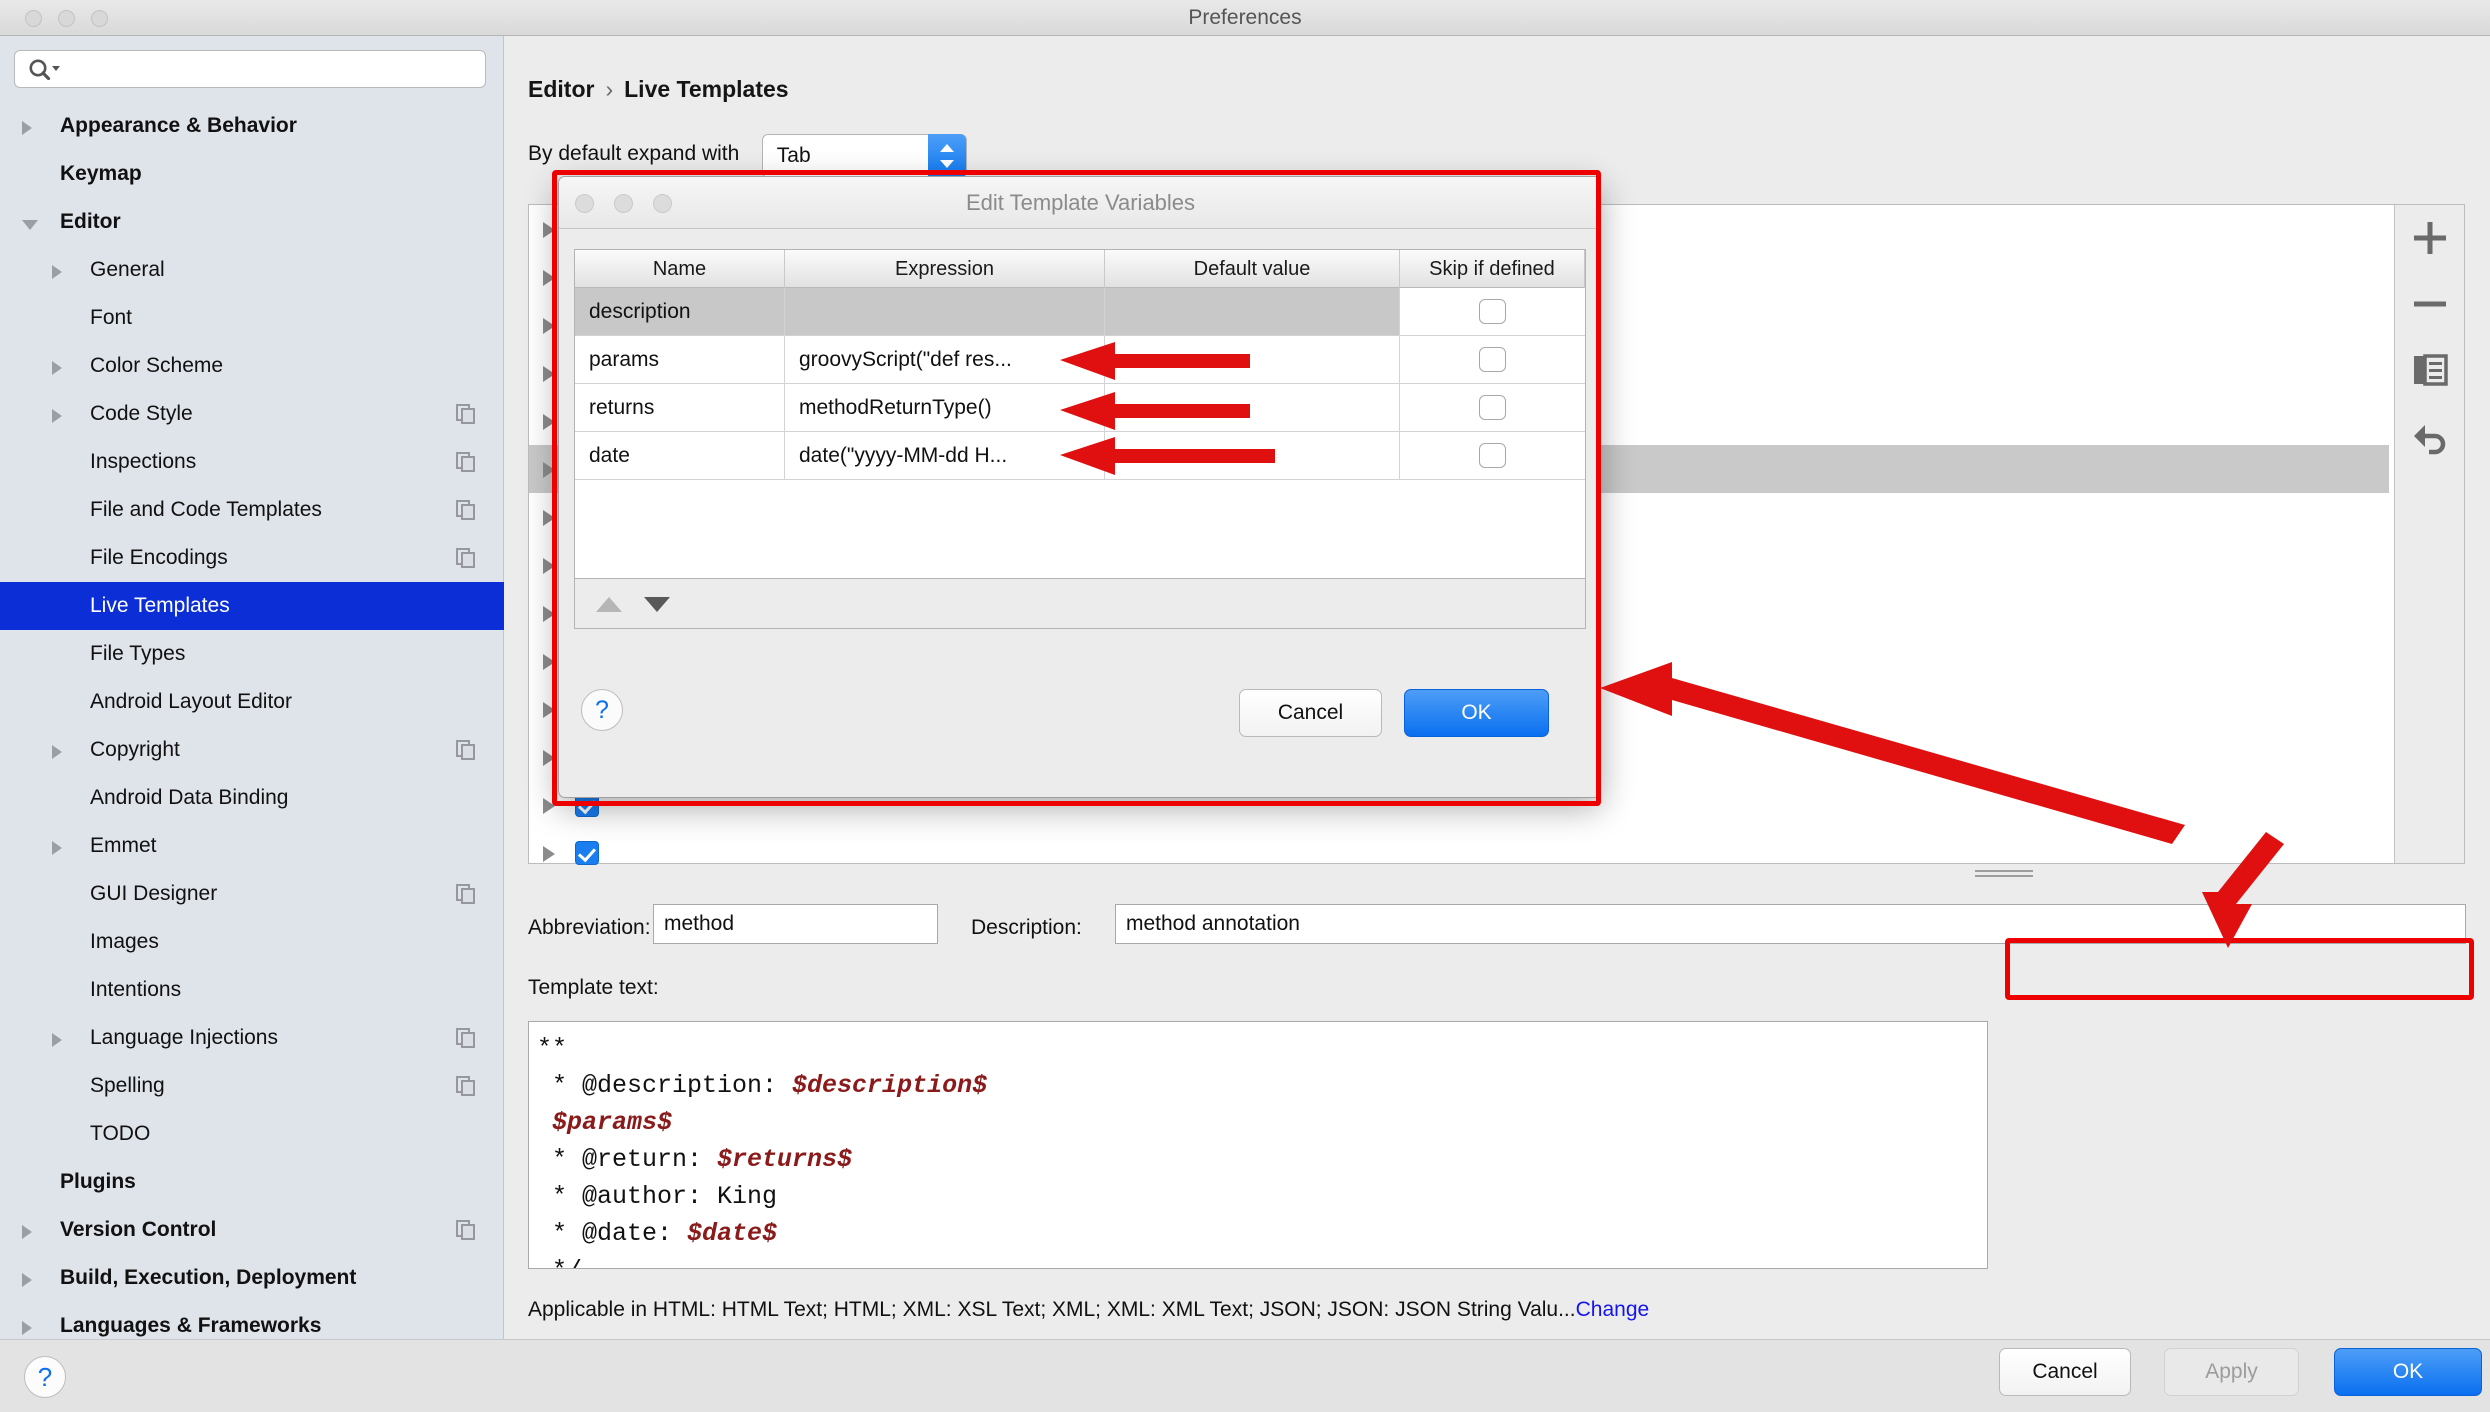  What do you see at coordinates (864, 156) in the screenshot?
I see `default-expand-select: Tab` at bounding box center [864, 156].